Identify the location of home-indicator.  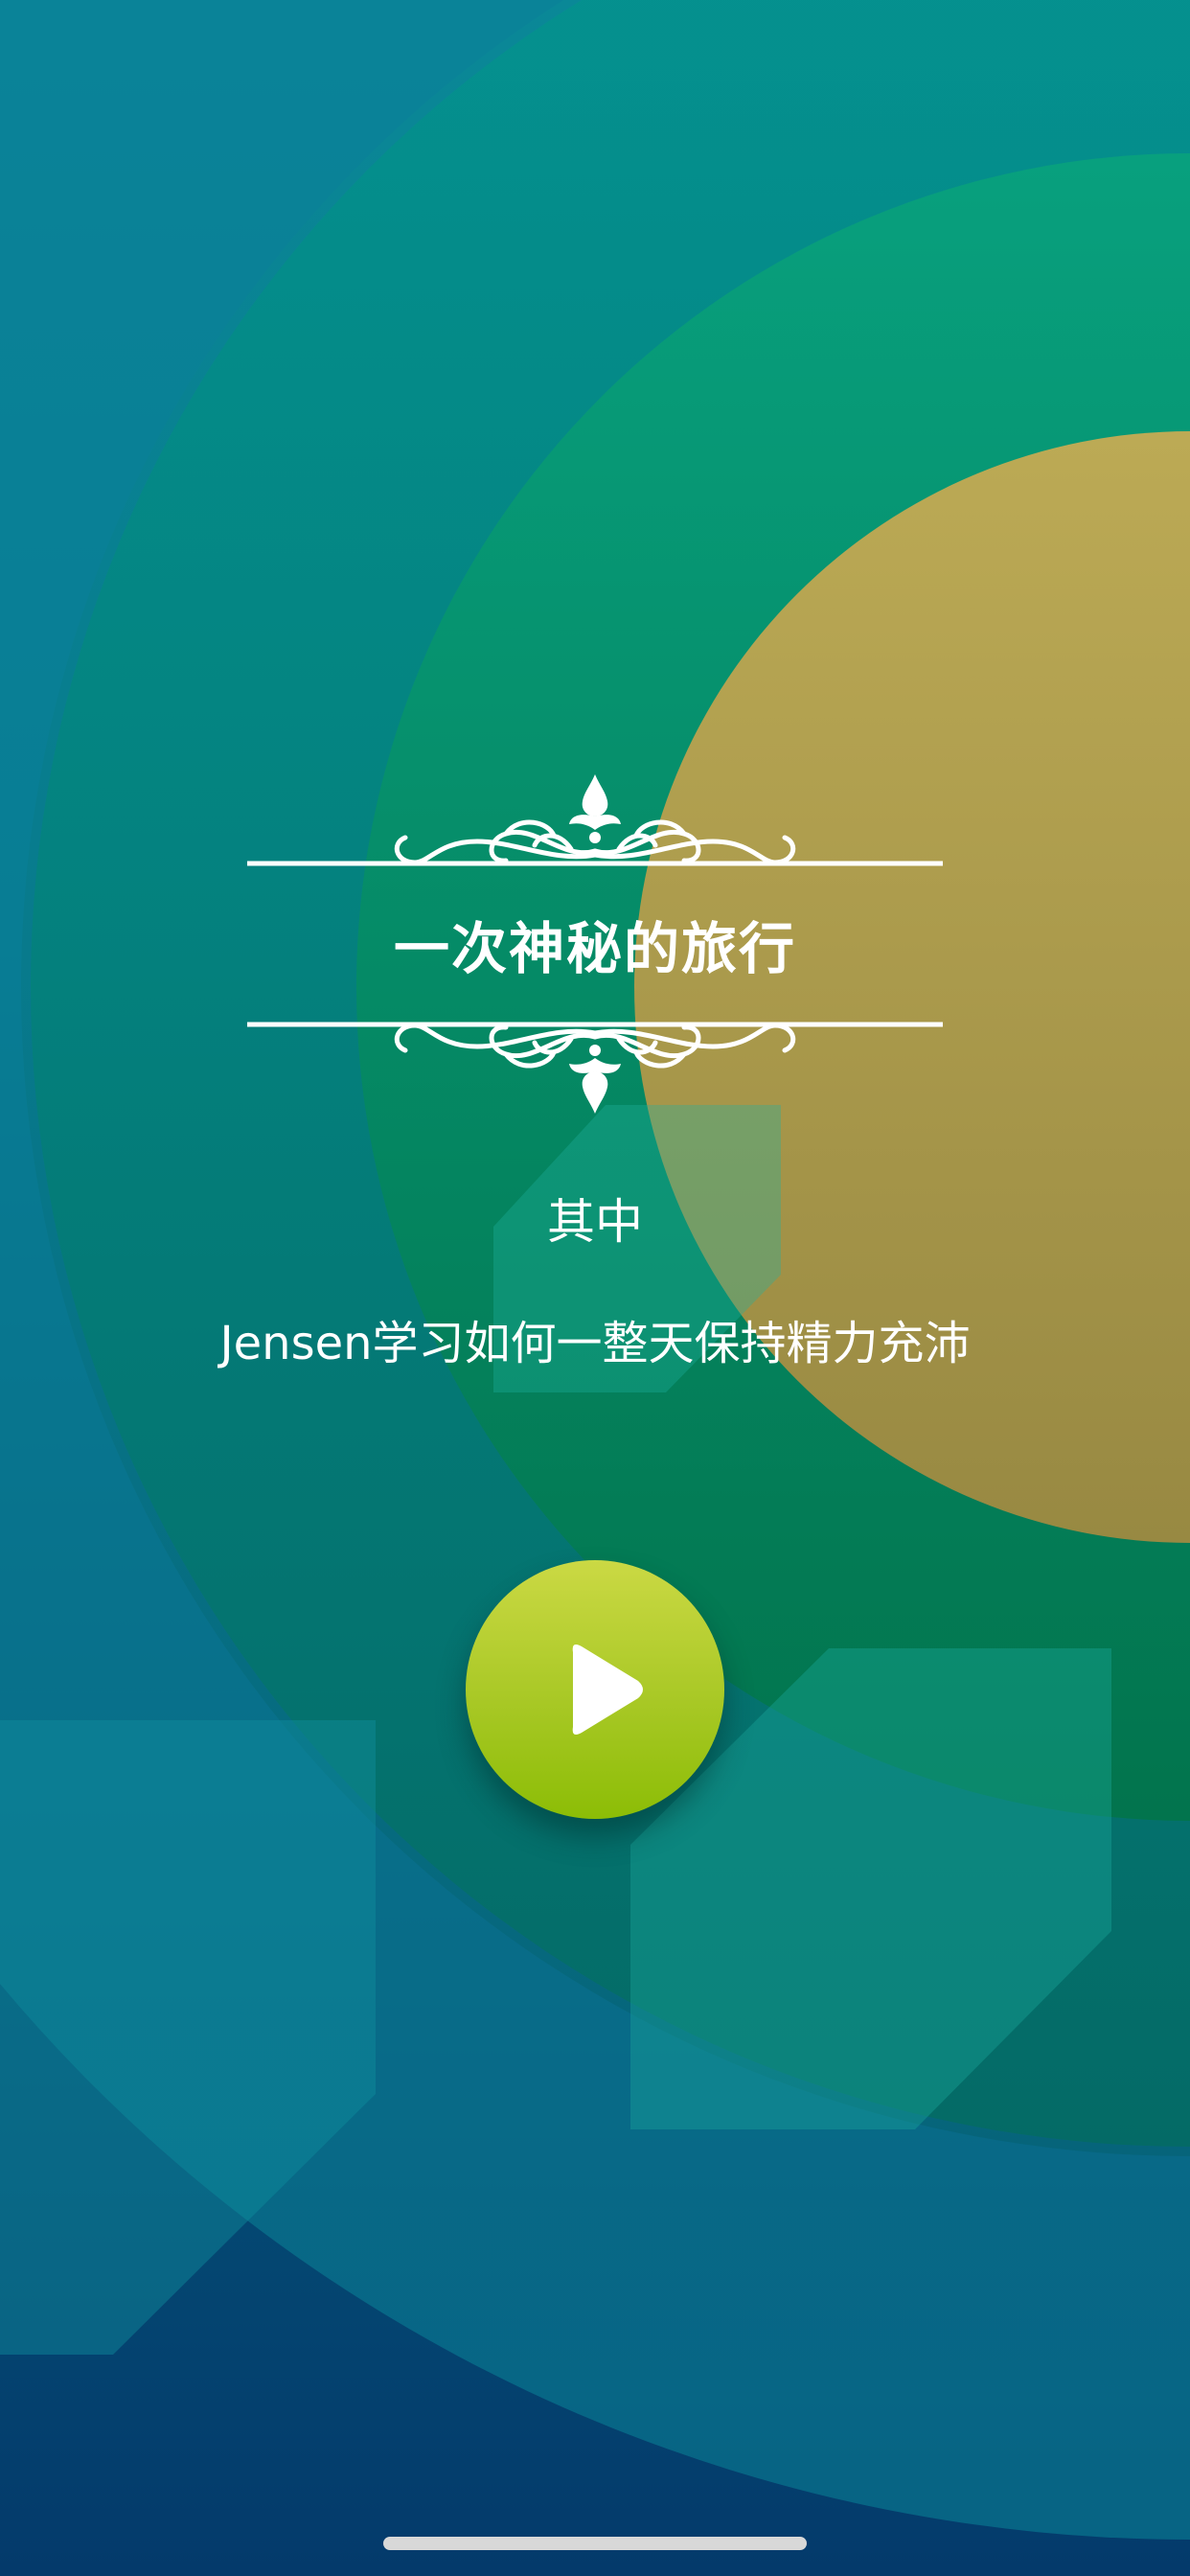
(595, 2543).